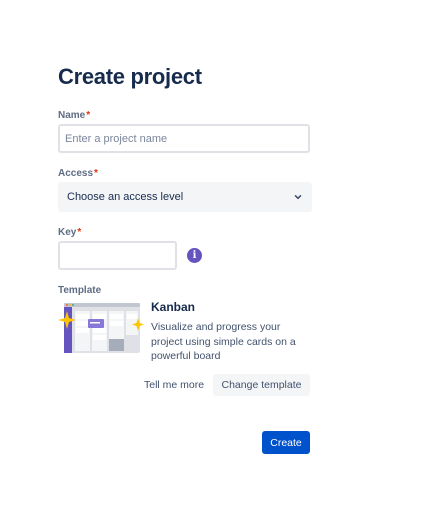 The image size is (422, 526). What do you see at coordinates (130, 76) in the screenshot?
I see `page-title: Create project` at bounding box center [130, 76].